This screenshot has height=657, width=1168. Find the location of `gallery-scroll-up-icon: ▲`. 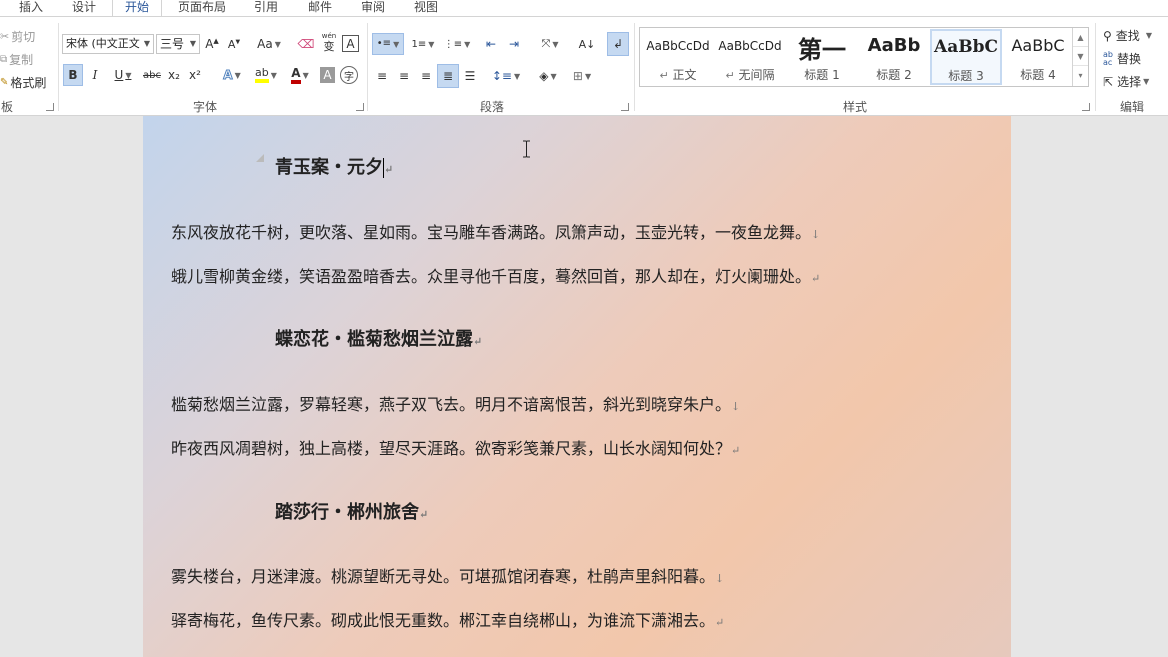

gallery-scroll-up-icon: ▲ is located at coordinates (1080, 37).